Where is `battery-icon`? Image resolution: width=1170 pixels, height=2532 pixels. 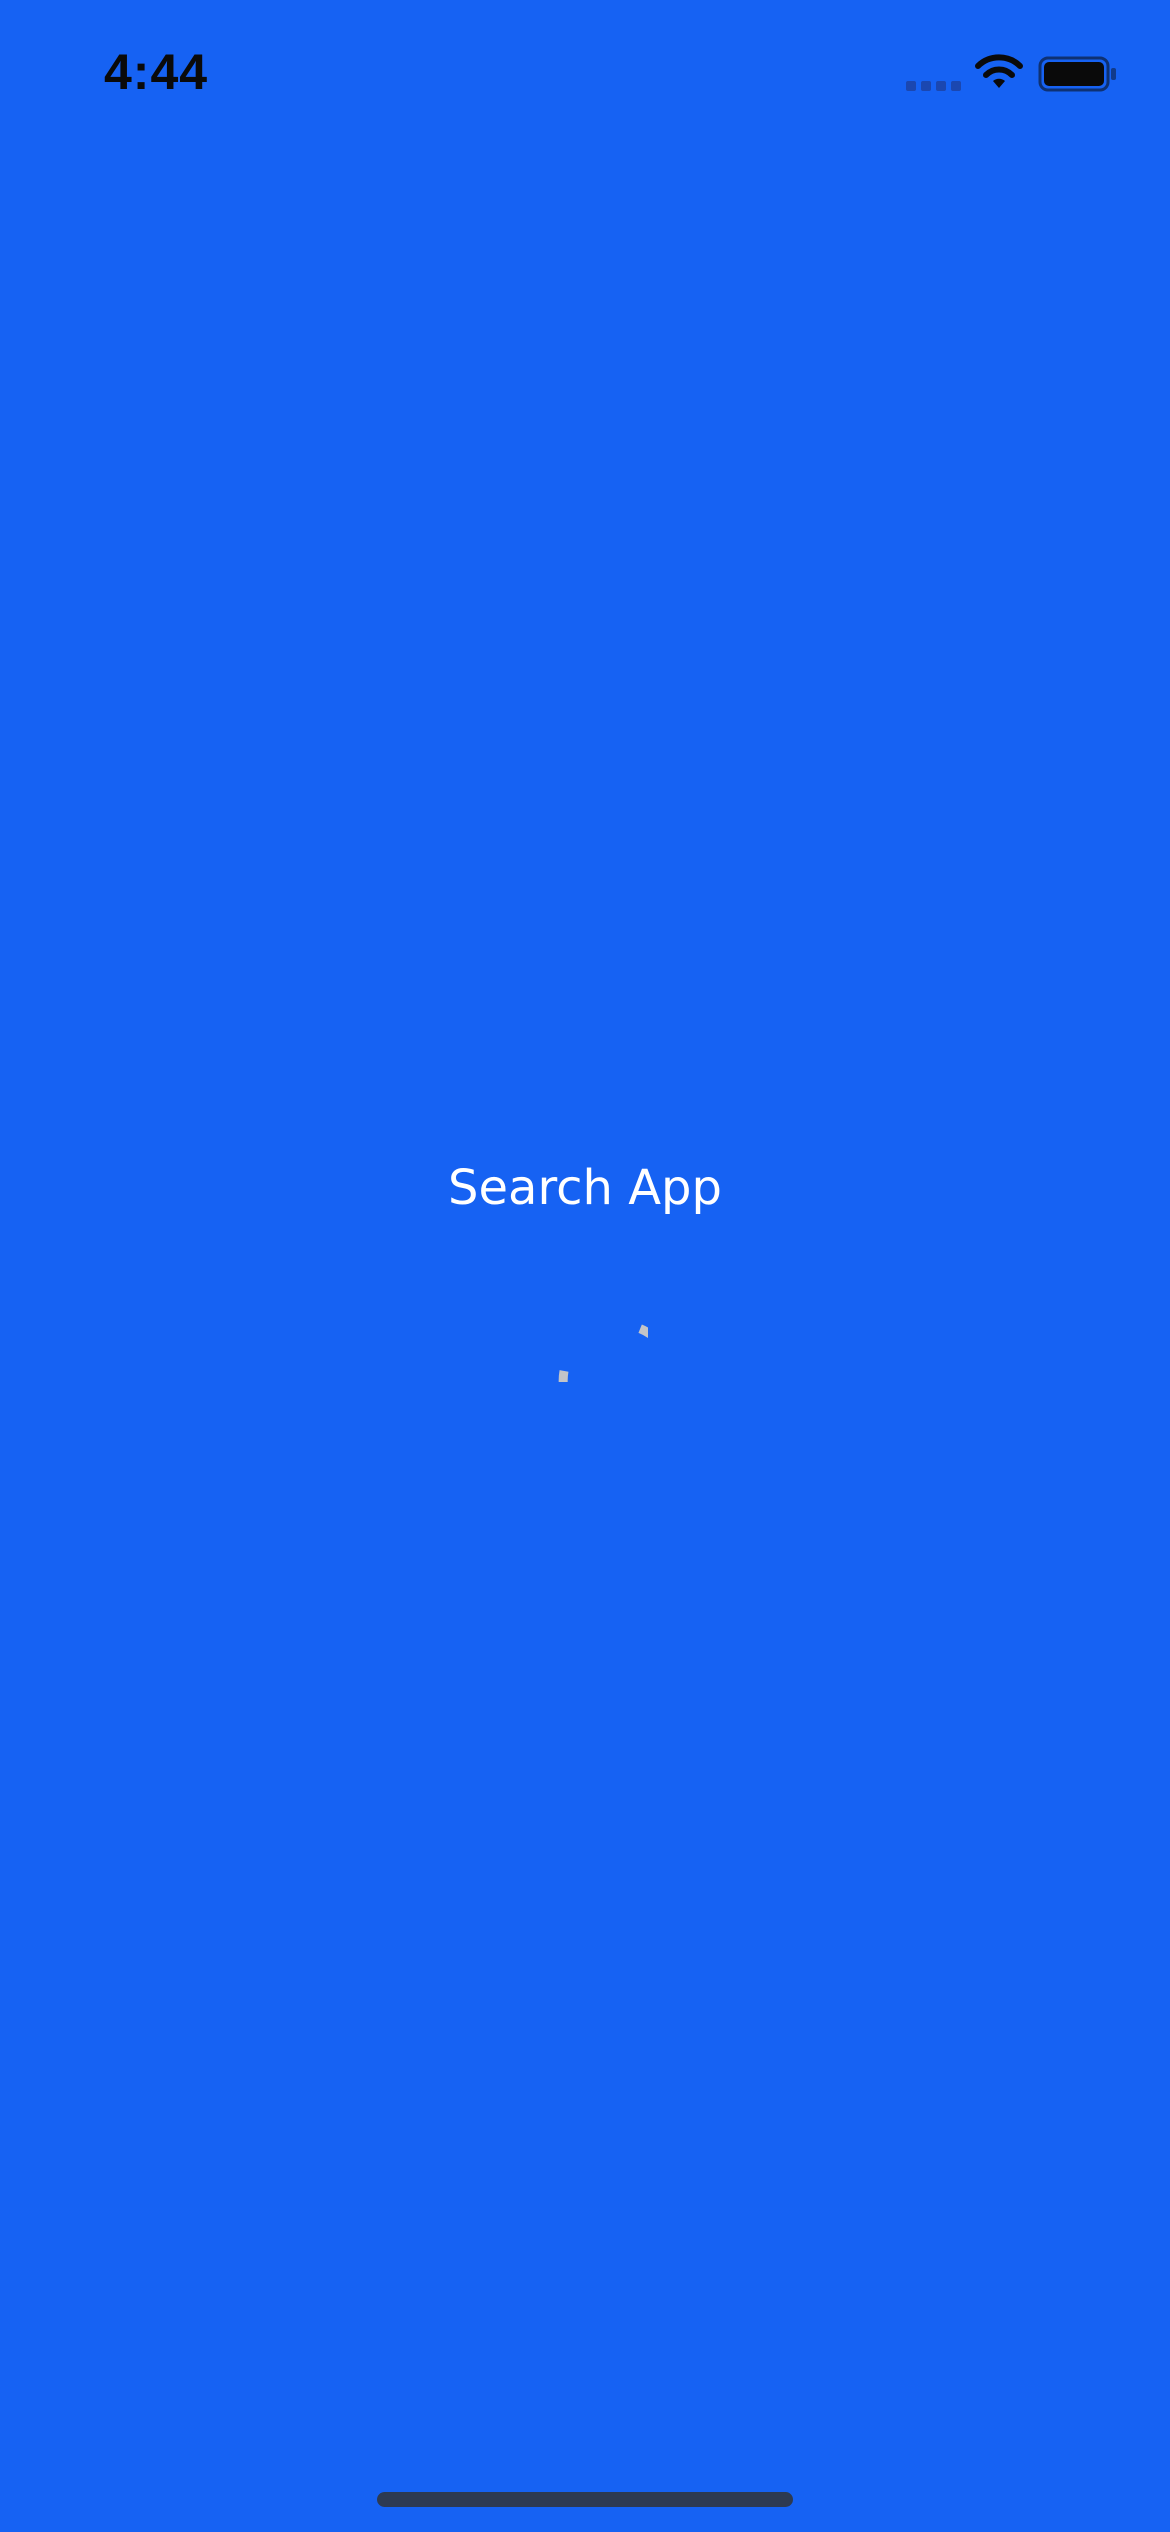
battery-icon is located at coordinates (1077, 74).